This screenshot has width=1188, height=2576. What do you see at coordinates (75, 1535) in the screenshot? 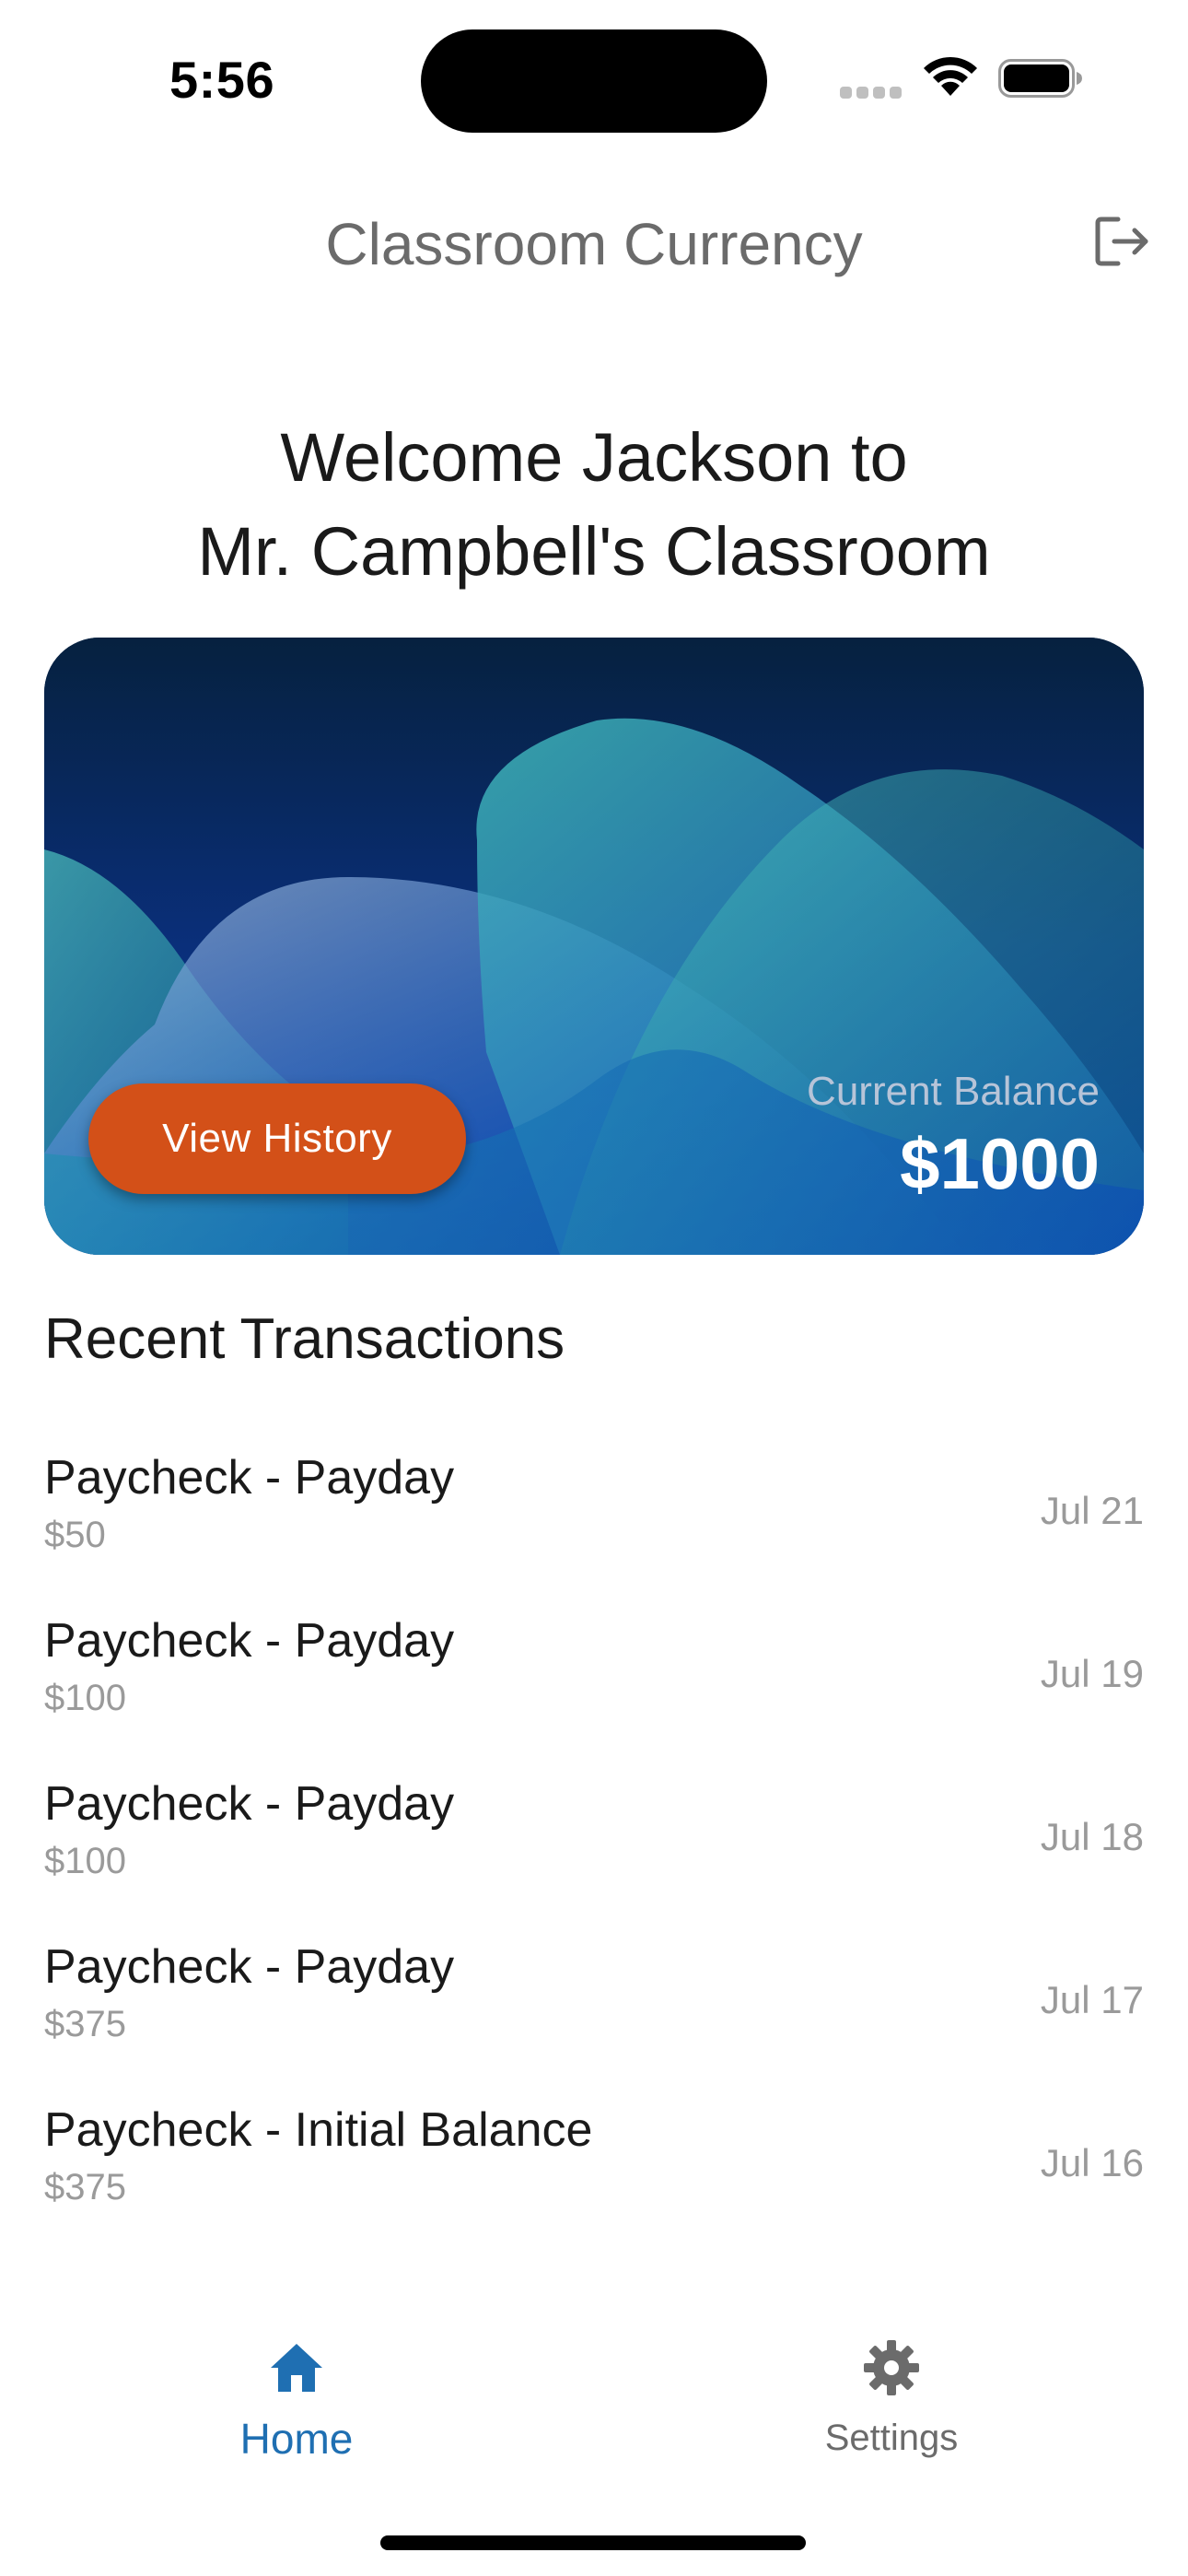
I see `transaction-amount: $50` at bounding box center [75, 1535].